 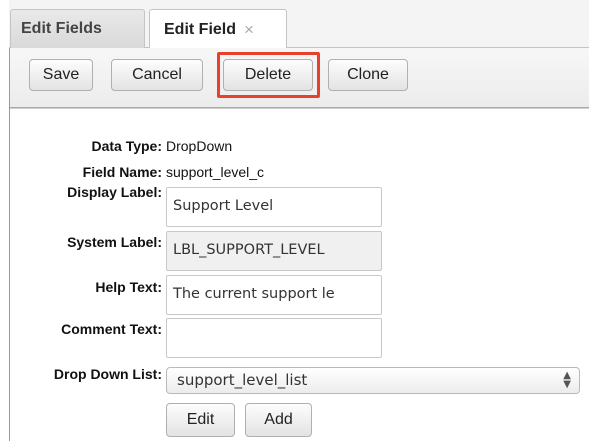 I want to click on display-label-input: Support Level, so click(x=274, y=207).